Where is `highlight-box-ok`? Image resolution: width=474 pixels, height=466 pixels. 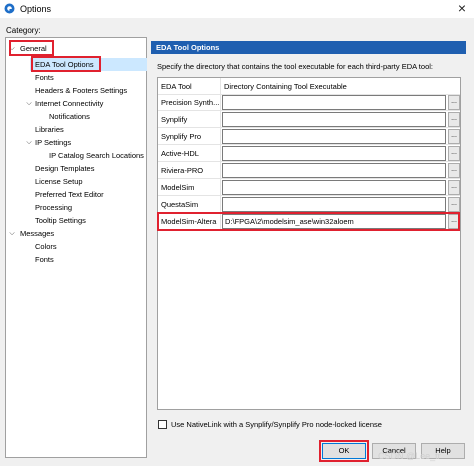 highlight-box-ok is located at coordinates (344, 451).